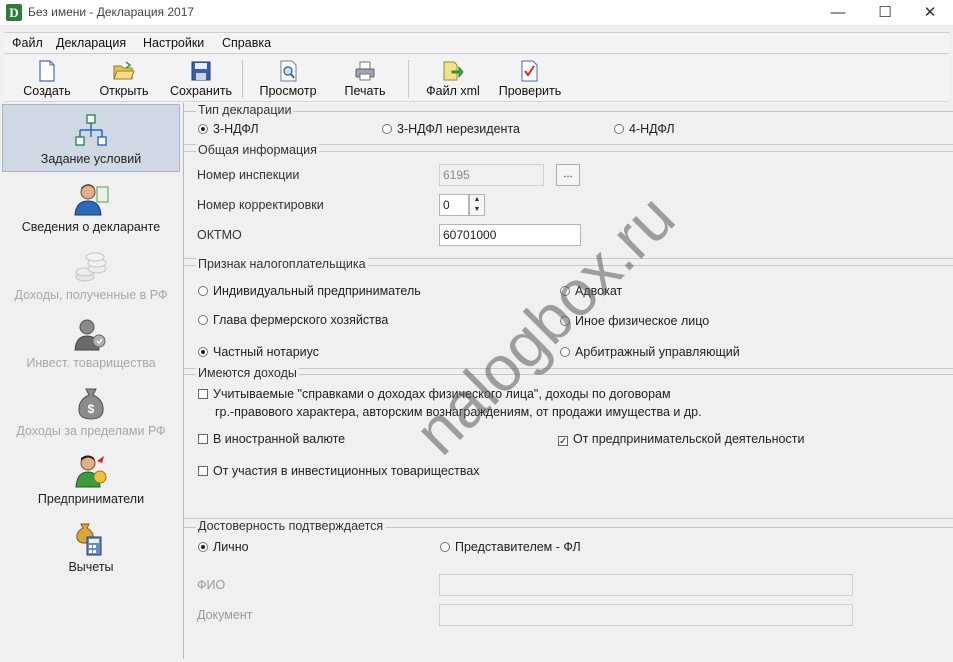 The height and width of the screenshot is (662, 953). I want to click on checkbox-business-income: ✓ От предпринимательской деятельности, so click(681, 439).